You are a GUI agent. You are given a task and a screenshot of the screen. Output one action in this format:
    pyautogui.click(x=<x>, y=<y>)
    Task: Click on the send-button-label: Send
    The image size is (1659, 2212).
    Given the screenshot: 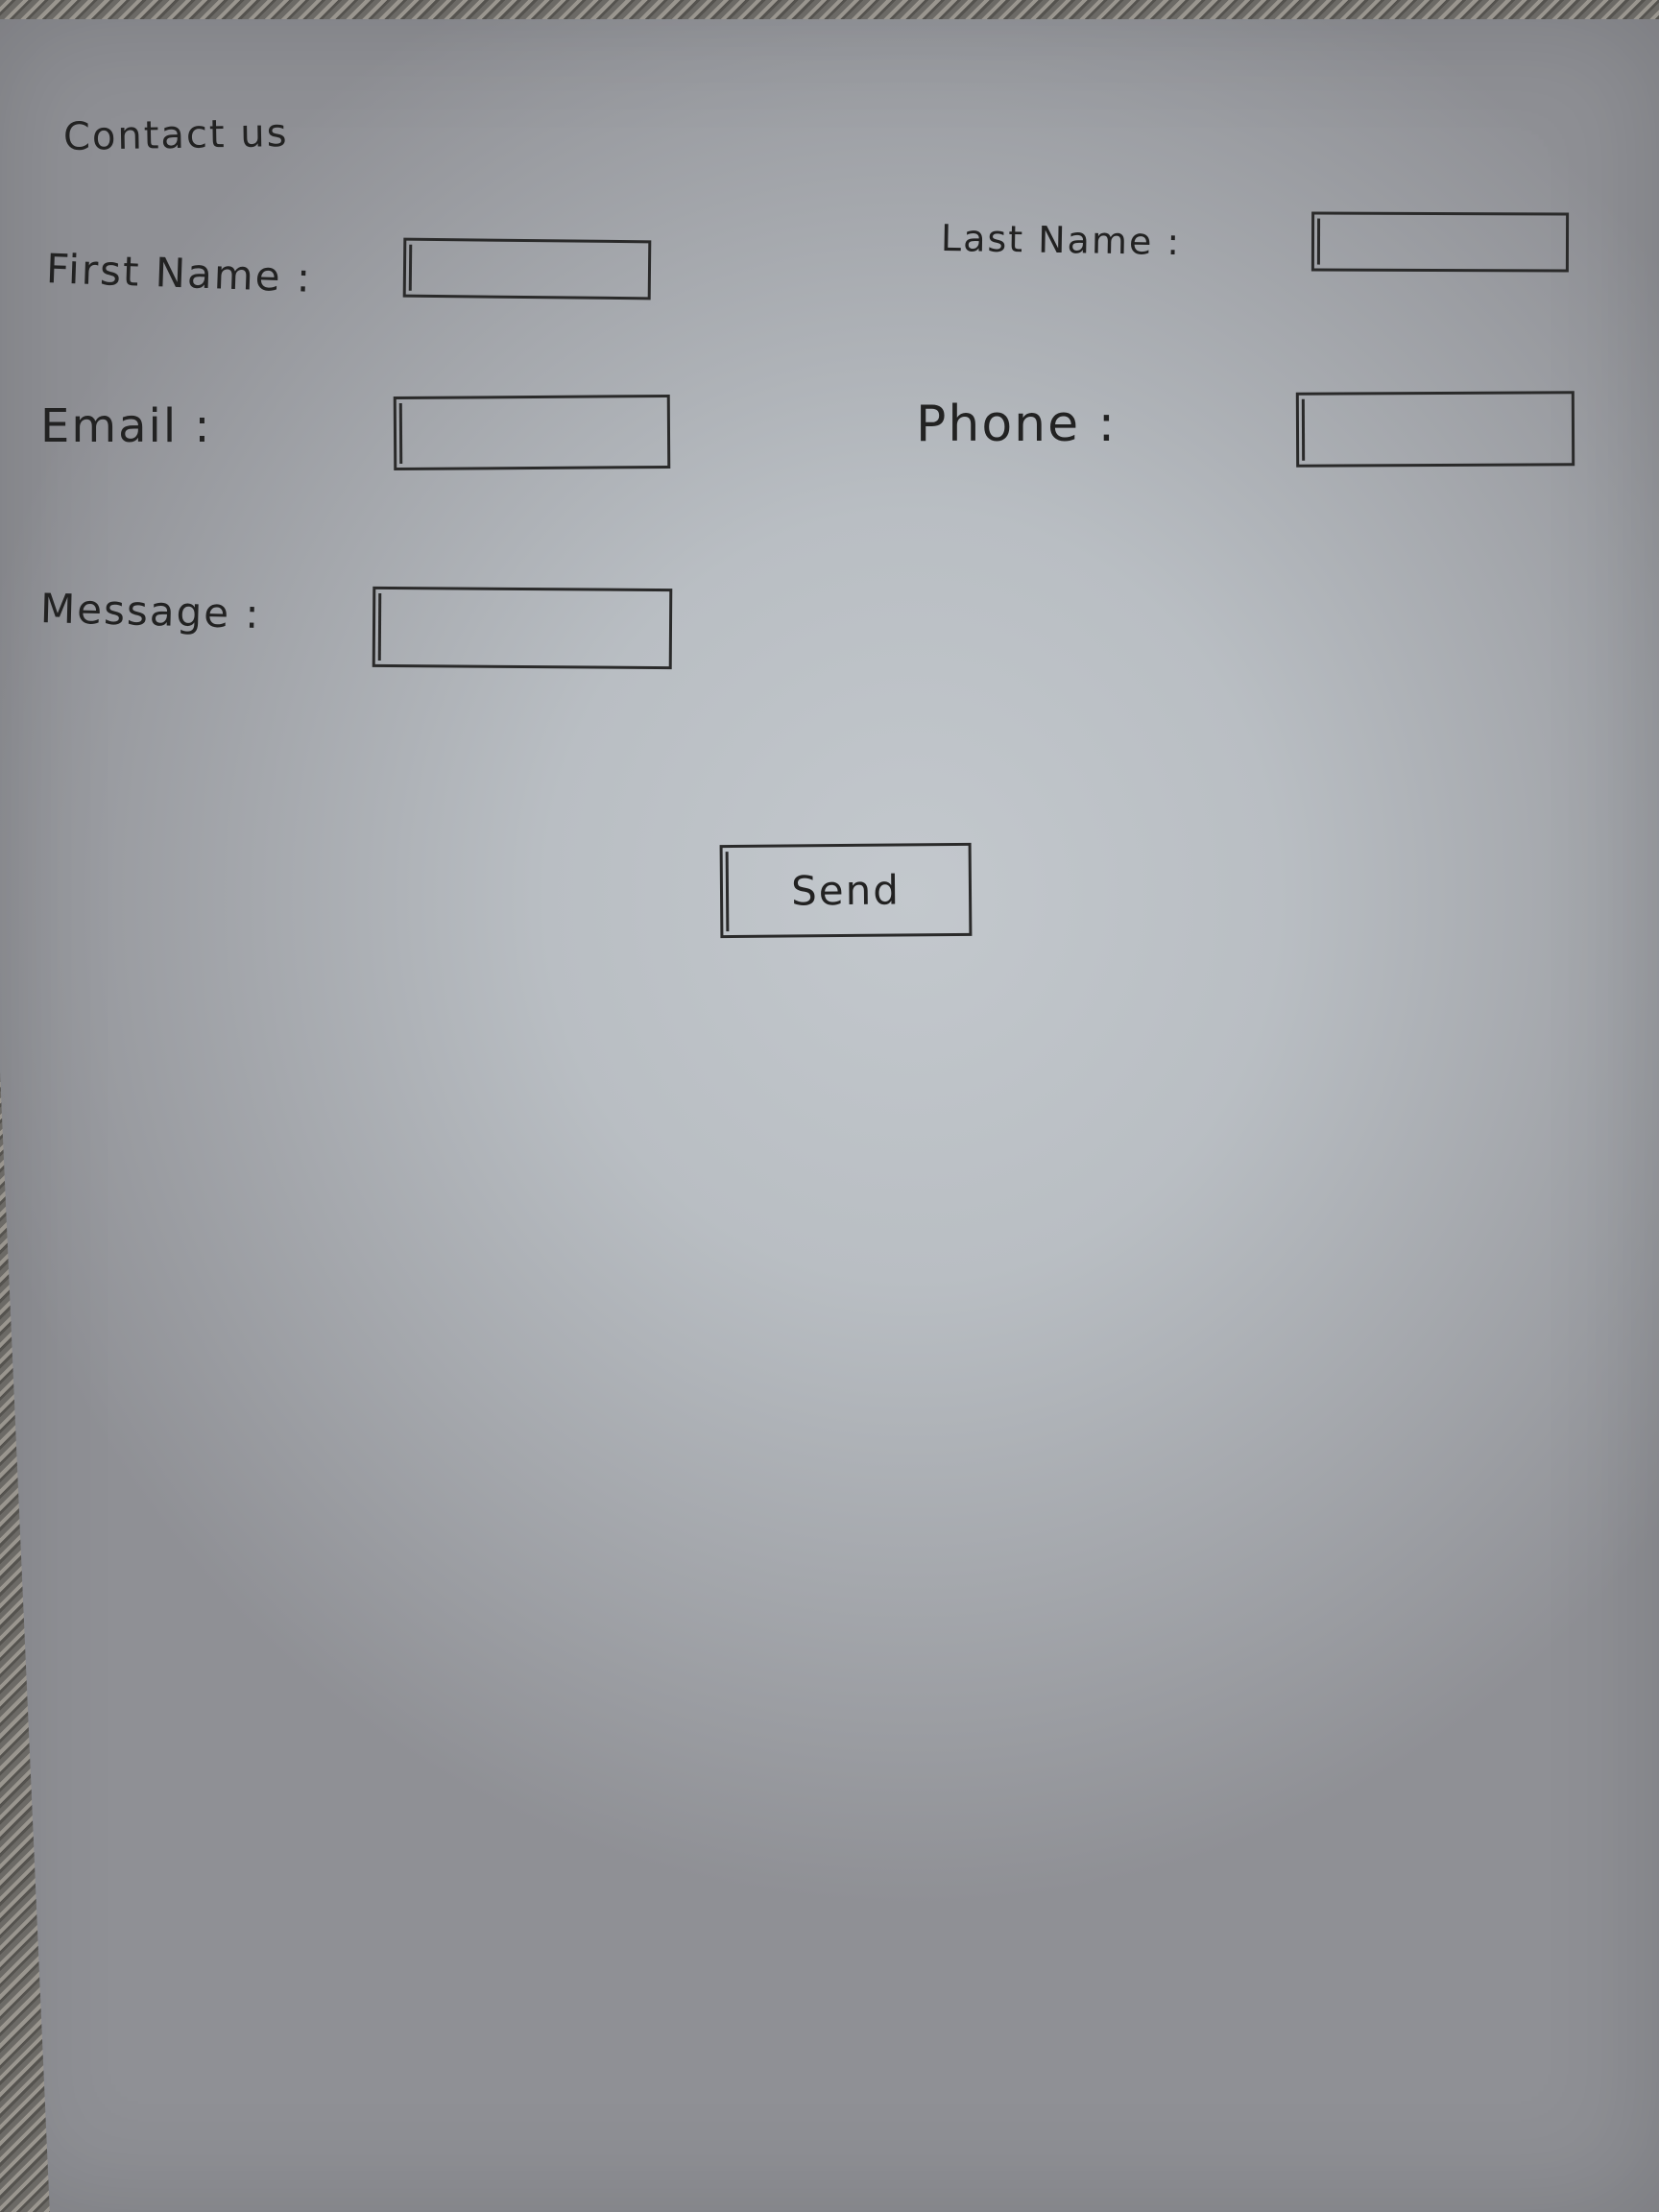 What is the action you would take?
    pyautogui.click(x=846, y=890)
    